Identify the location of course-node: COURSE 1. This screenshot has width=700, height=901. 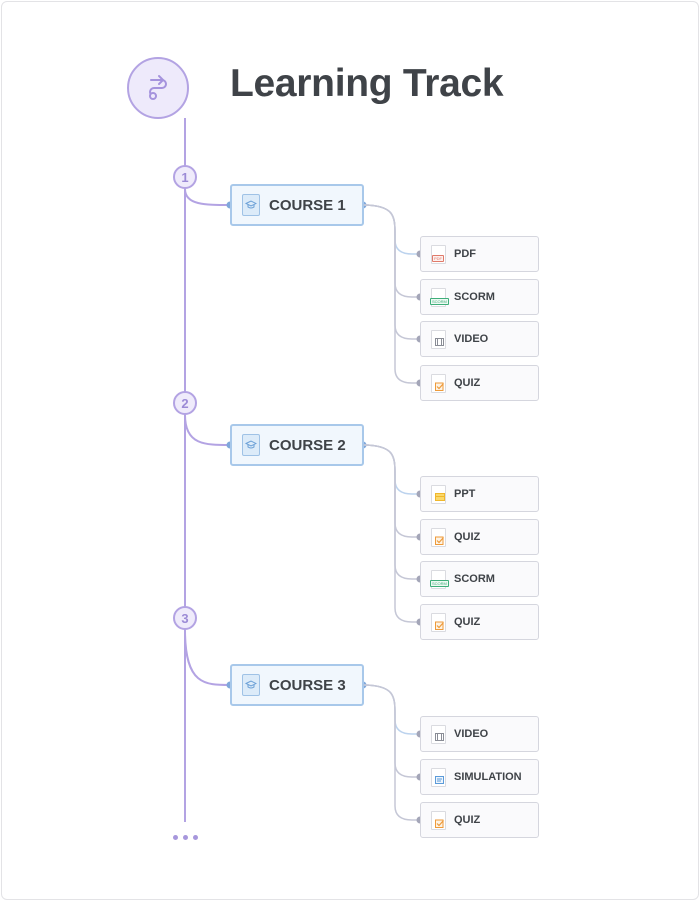
(297, 205).